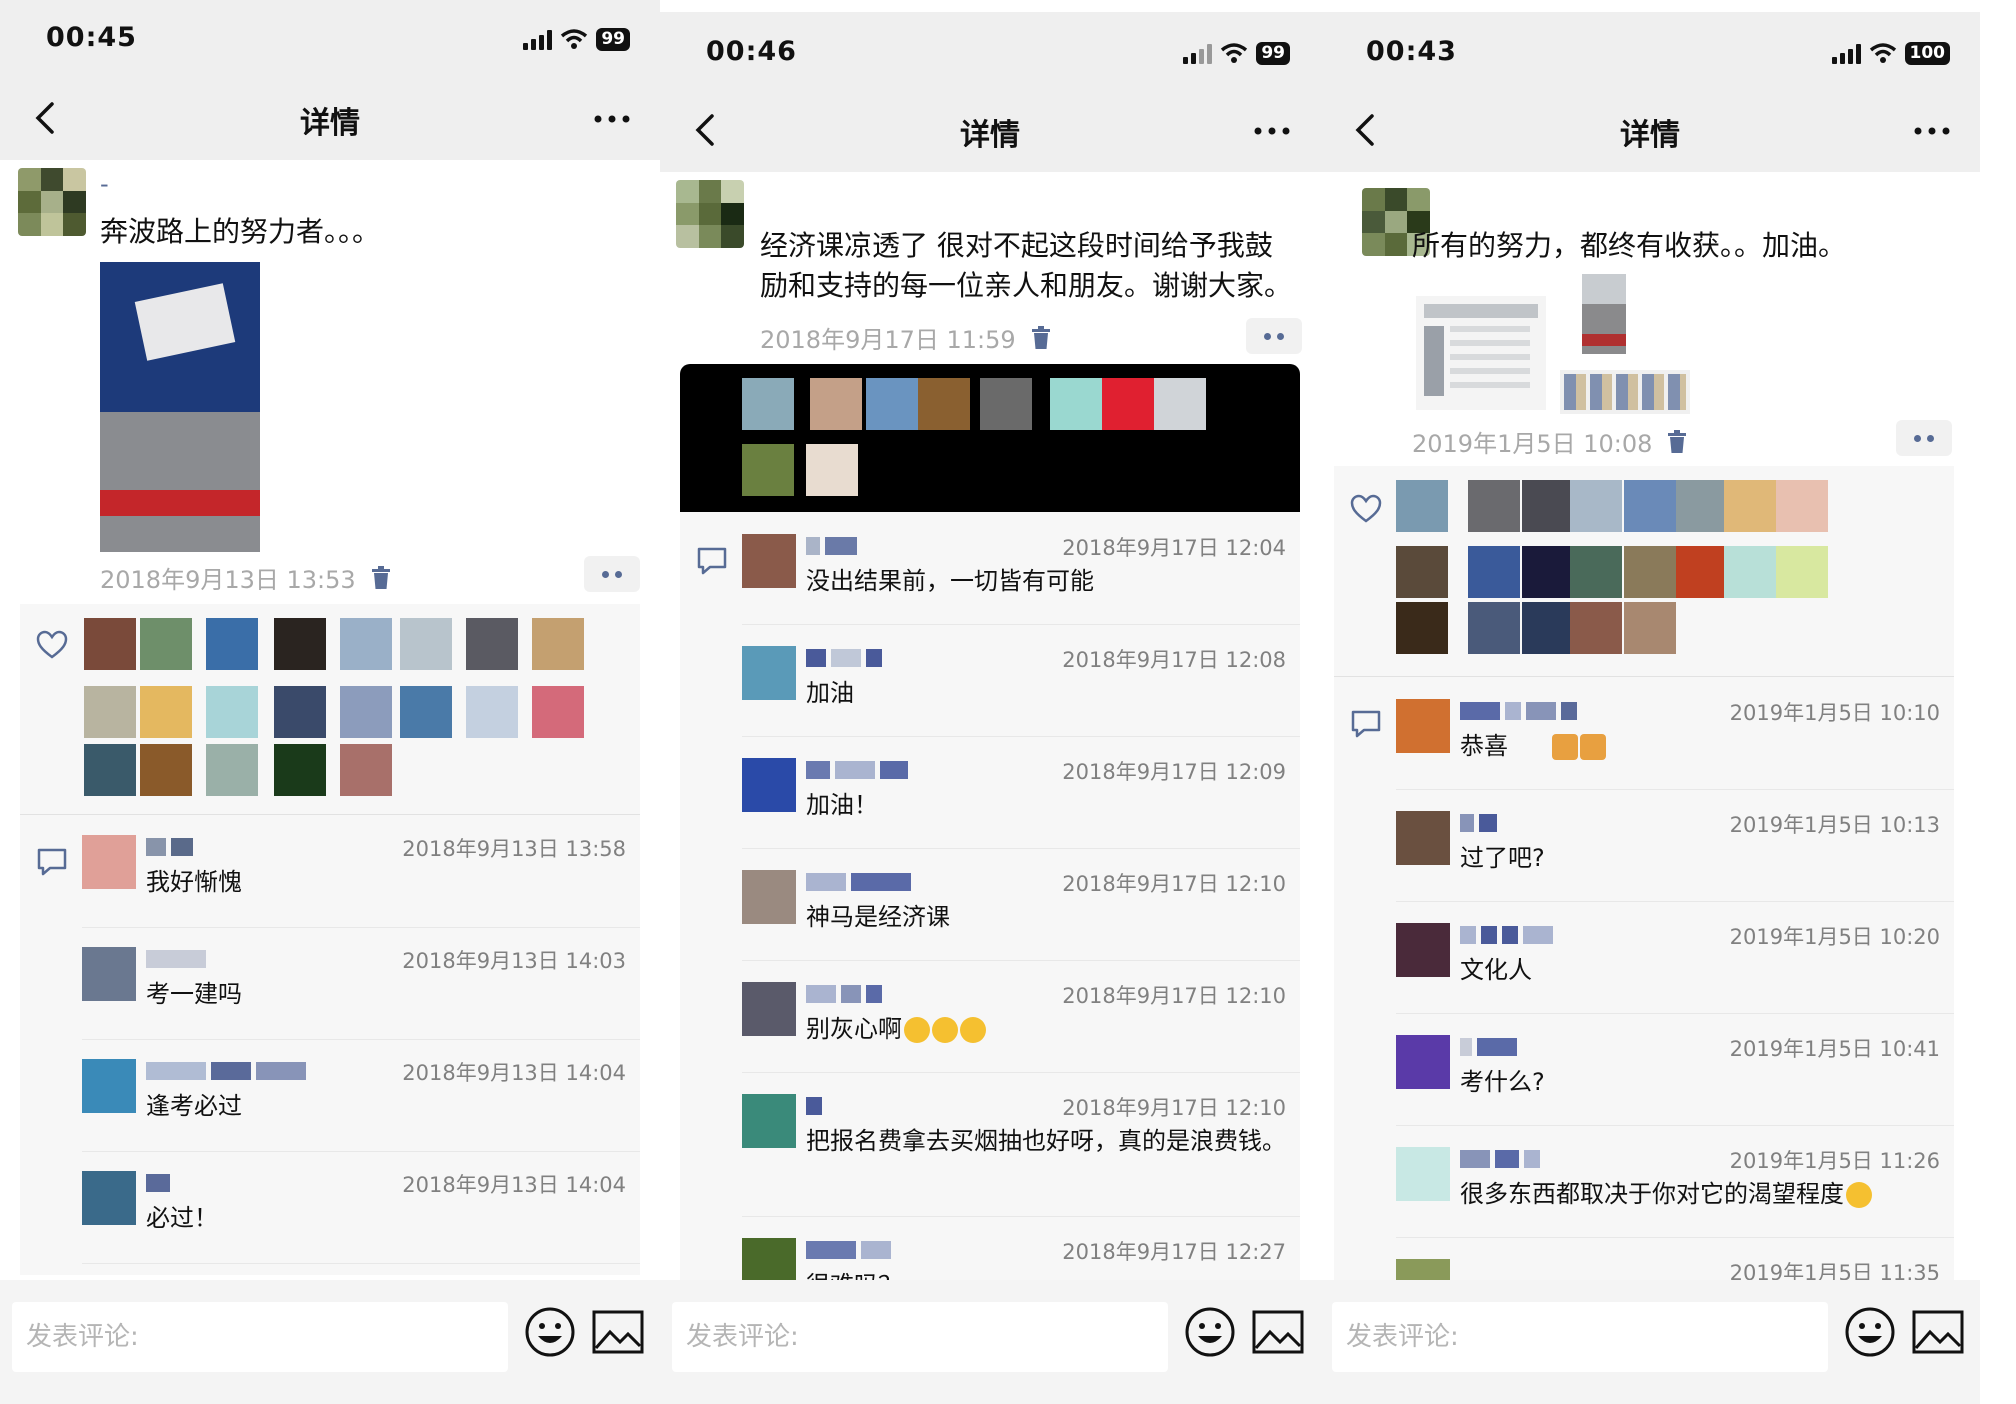 Image resolution: width=2016 pixels, height=1404 pixels. Describe the element at coordinates (1021, 684) in the screenshot. I see `comment-item: 2018年9月17日 12:08 加油` at that location.